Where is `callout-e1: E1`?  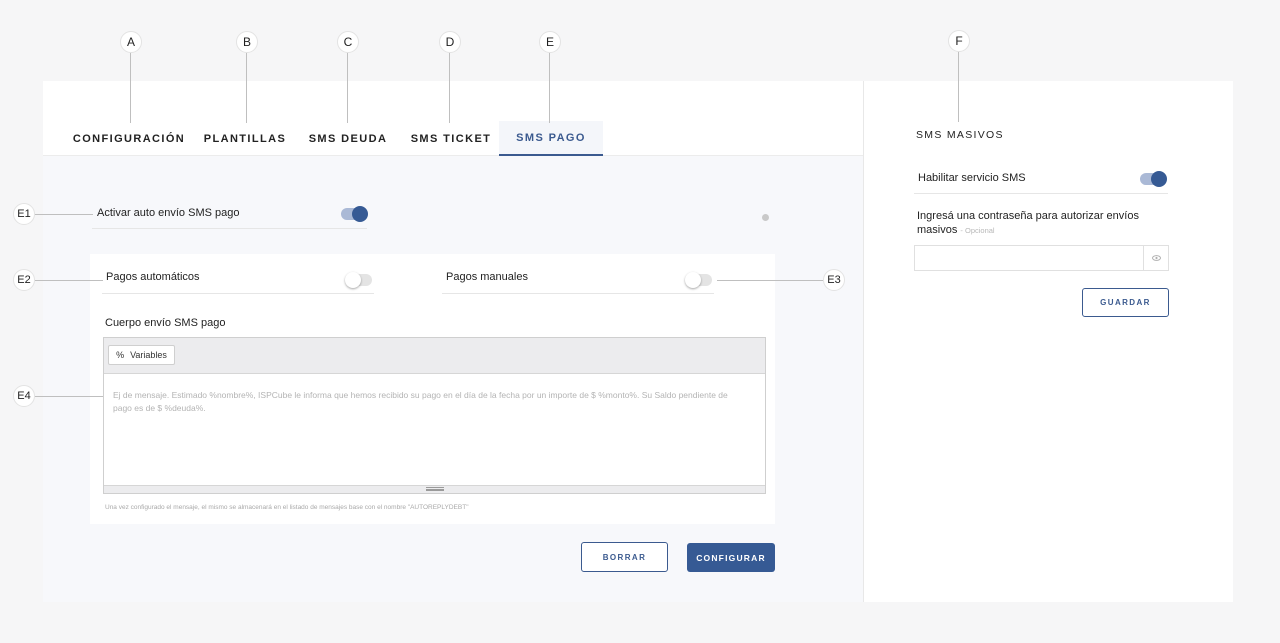
callout-e1: E1 is located at coordinates (24, 214).